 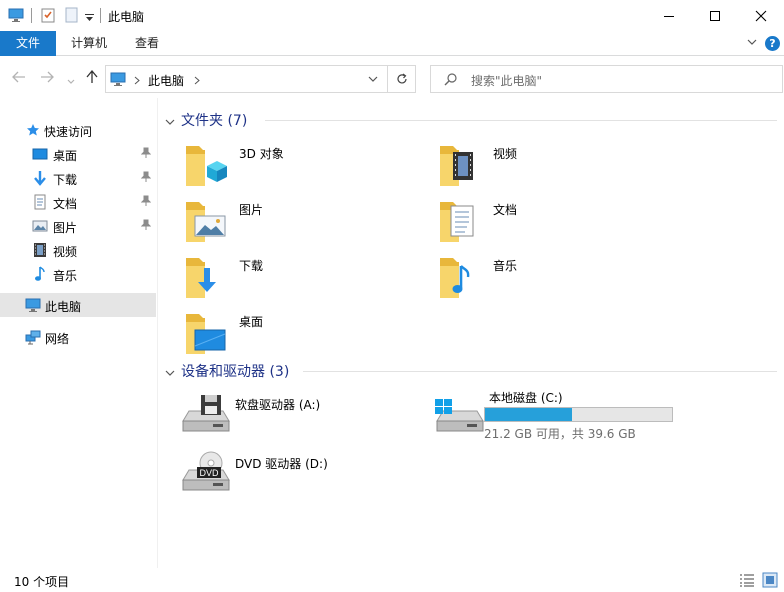 What do you see at coordinates (40, 154) in the screenshot?
I see `desktop-icon` at bounding box center [40, 154].